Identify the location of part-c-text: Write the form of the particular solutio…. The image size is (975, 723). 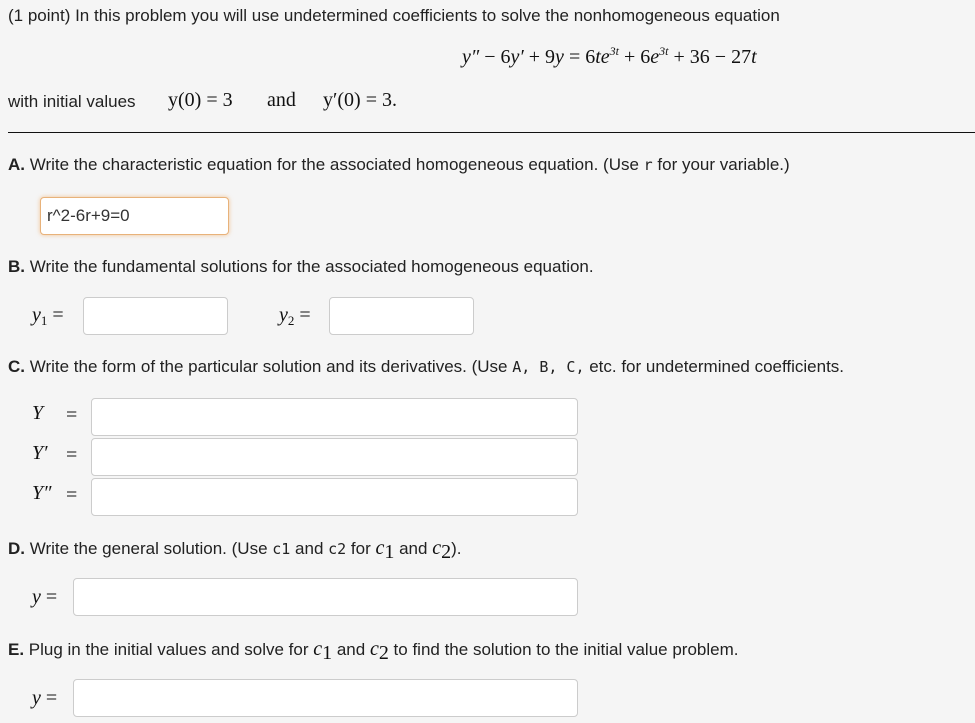
(269, 366).